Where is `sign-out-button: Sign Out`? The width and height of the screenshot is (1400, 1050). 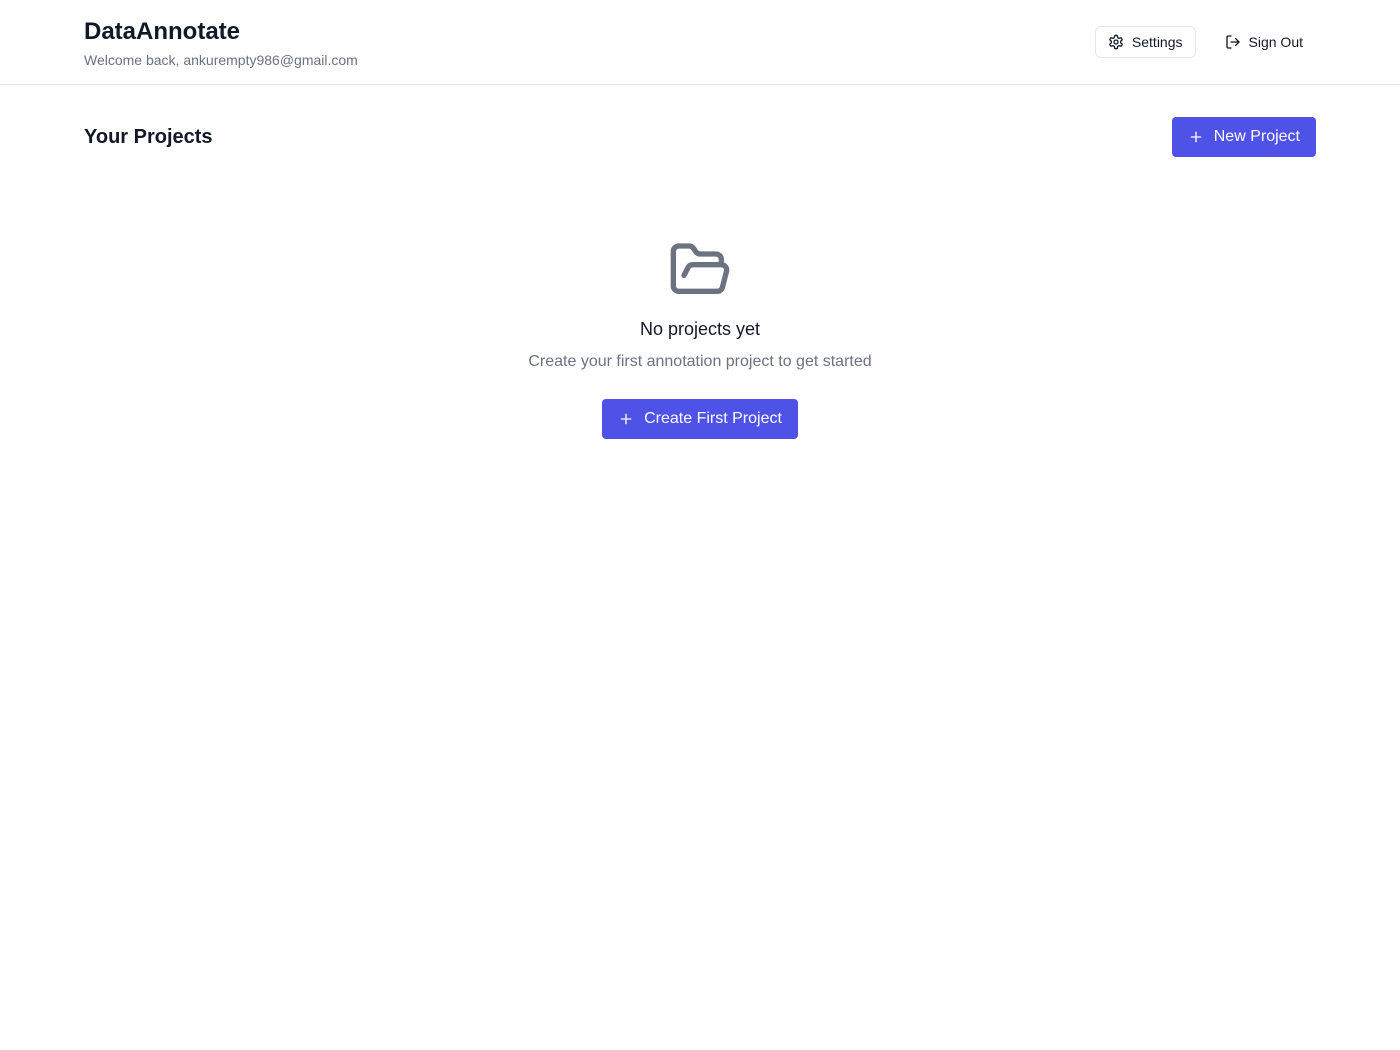 sign-out-button: Sign Out is located at coordinates (1264, 42).